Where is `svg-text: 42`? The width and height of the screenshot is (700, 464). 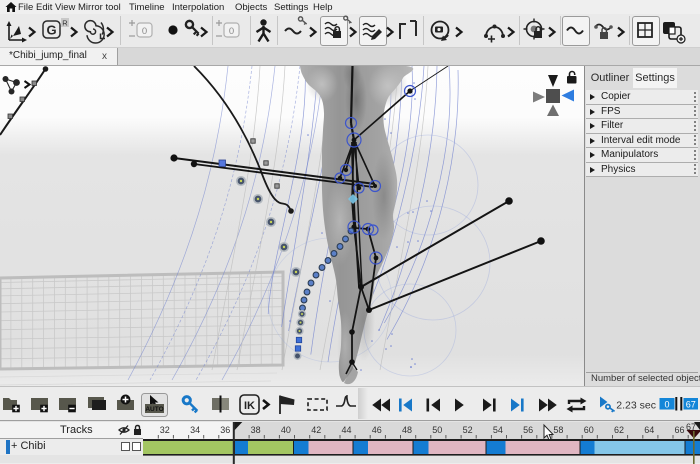
svg-text: 42 is located at coordinates (316, 430).